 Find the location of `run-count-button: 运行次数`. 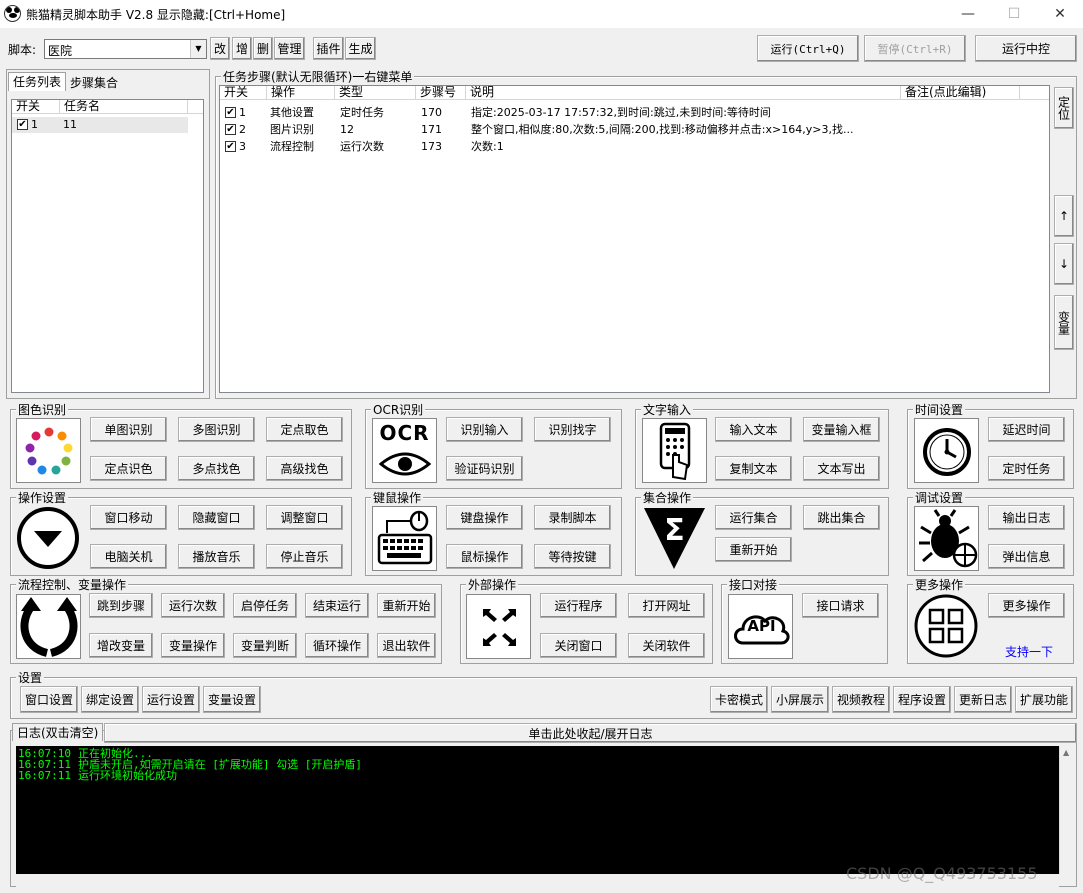

run-count-button: 运行次数 is located at coordinates (193, 605).